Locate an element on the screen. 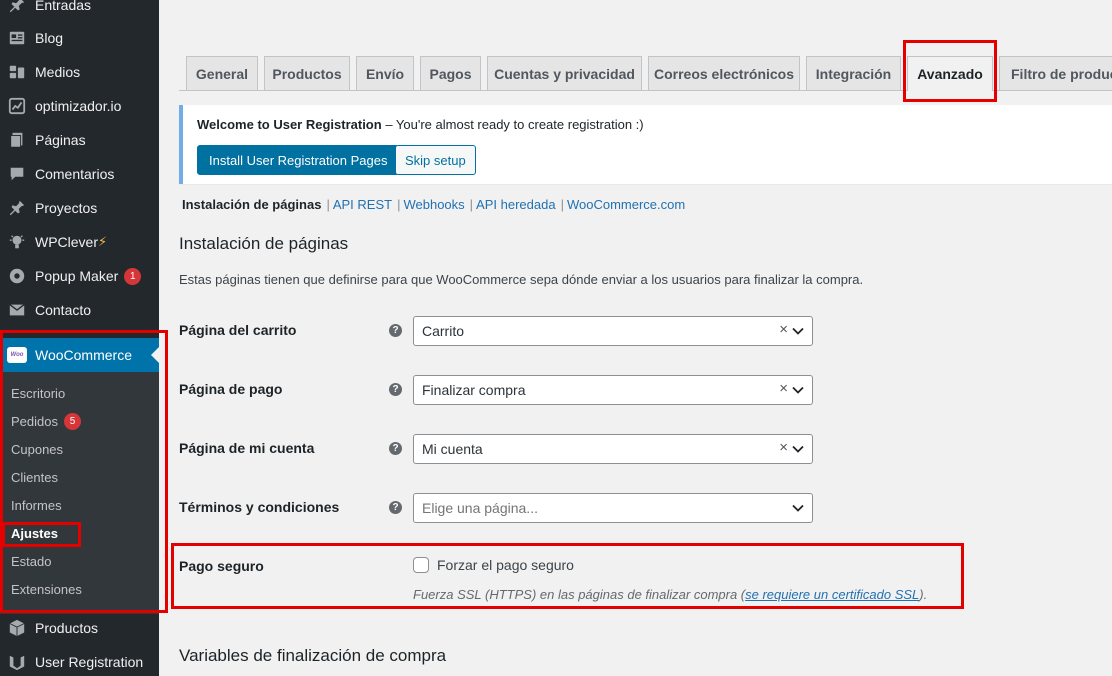 The height and width of the screenshot is (676, 1112). submenu-informes: Informes is located at coordinates (36, 505).